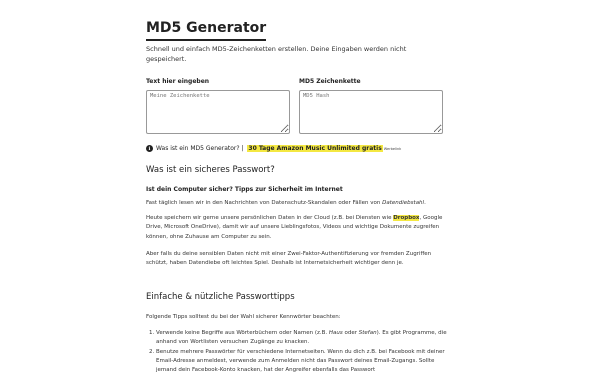 Image resolution: width=600 pixels, height=375 pixels. Describe the element at coordinates (392, 148) in the screenshot. I see `ad-tag: Werbelink` at that location.